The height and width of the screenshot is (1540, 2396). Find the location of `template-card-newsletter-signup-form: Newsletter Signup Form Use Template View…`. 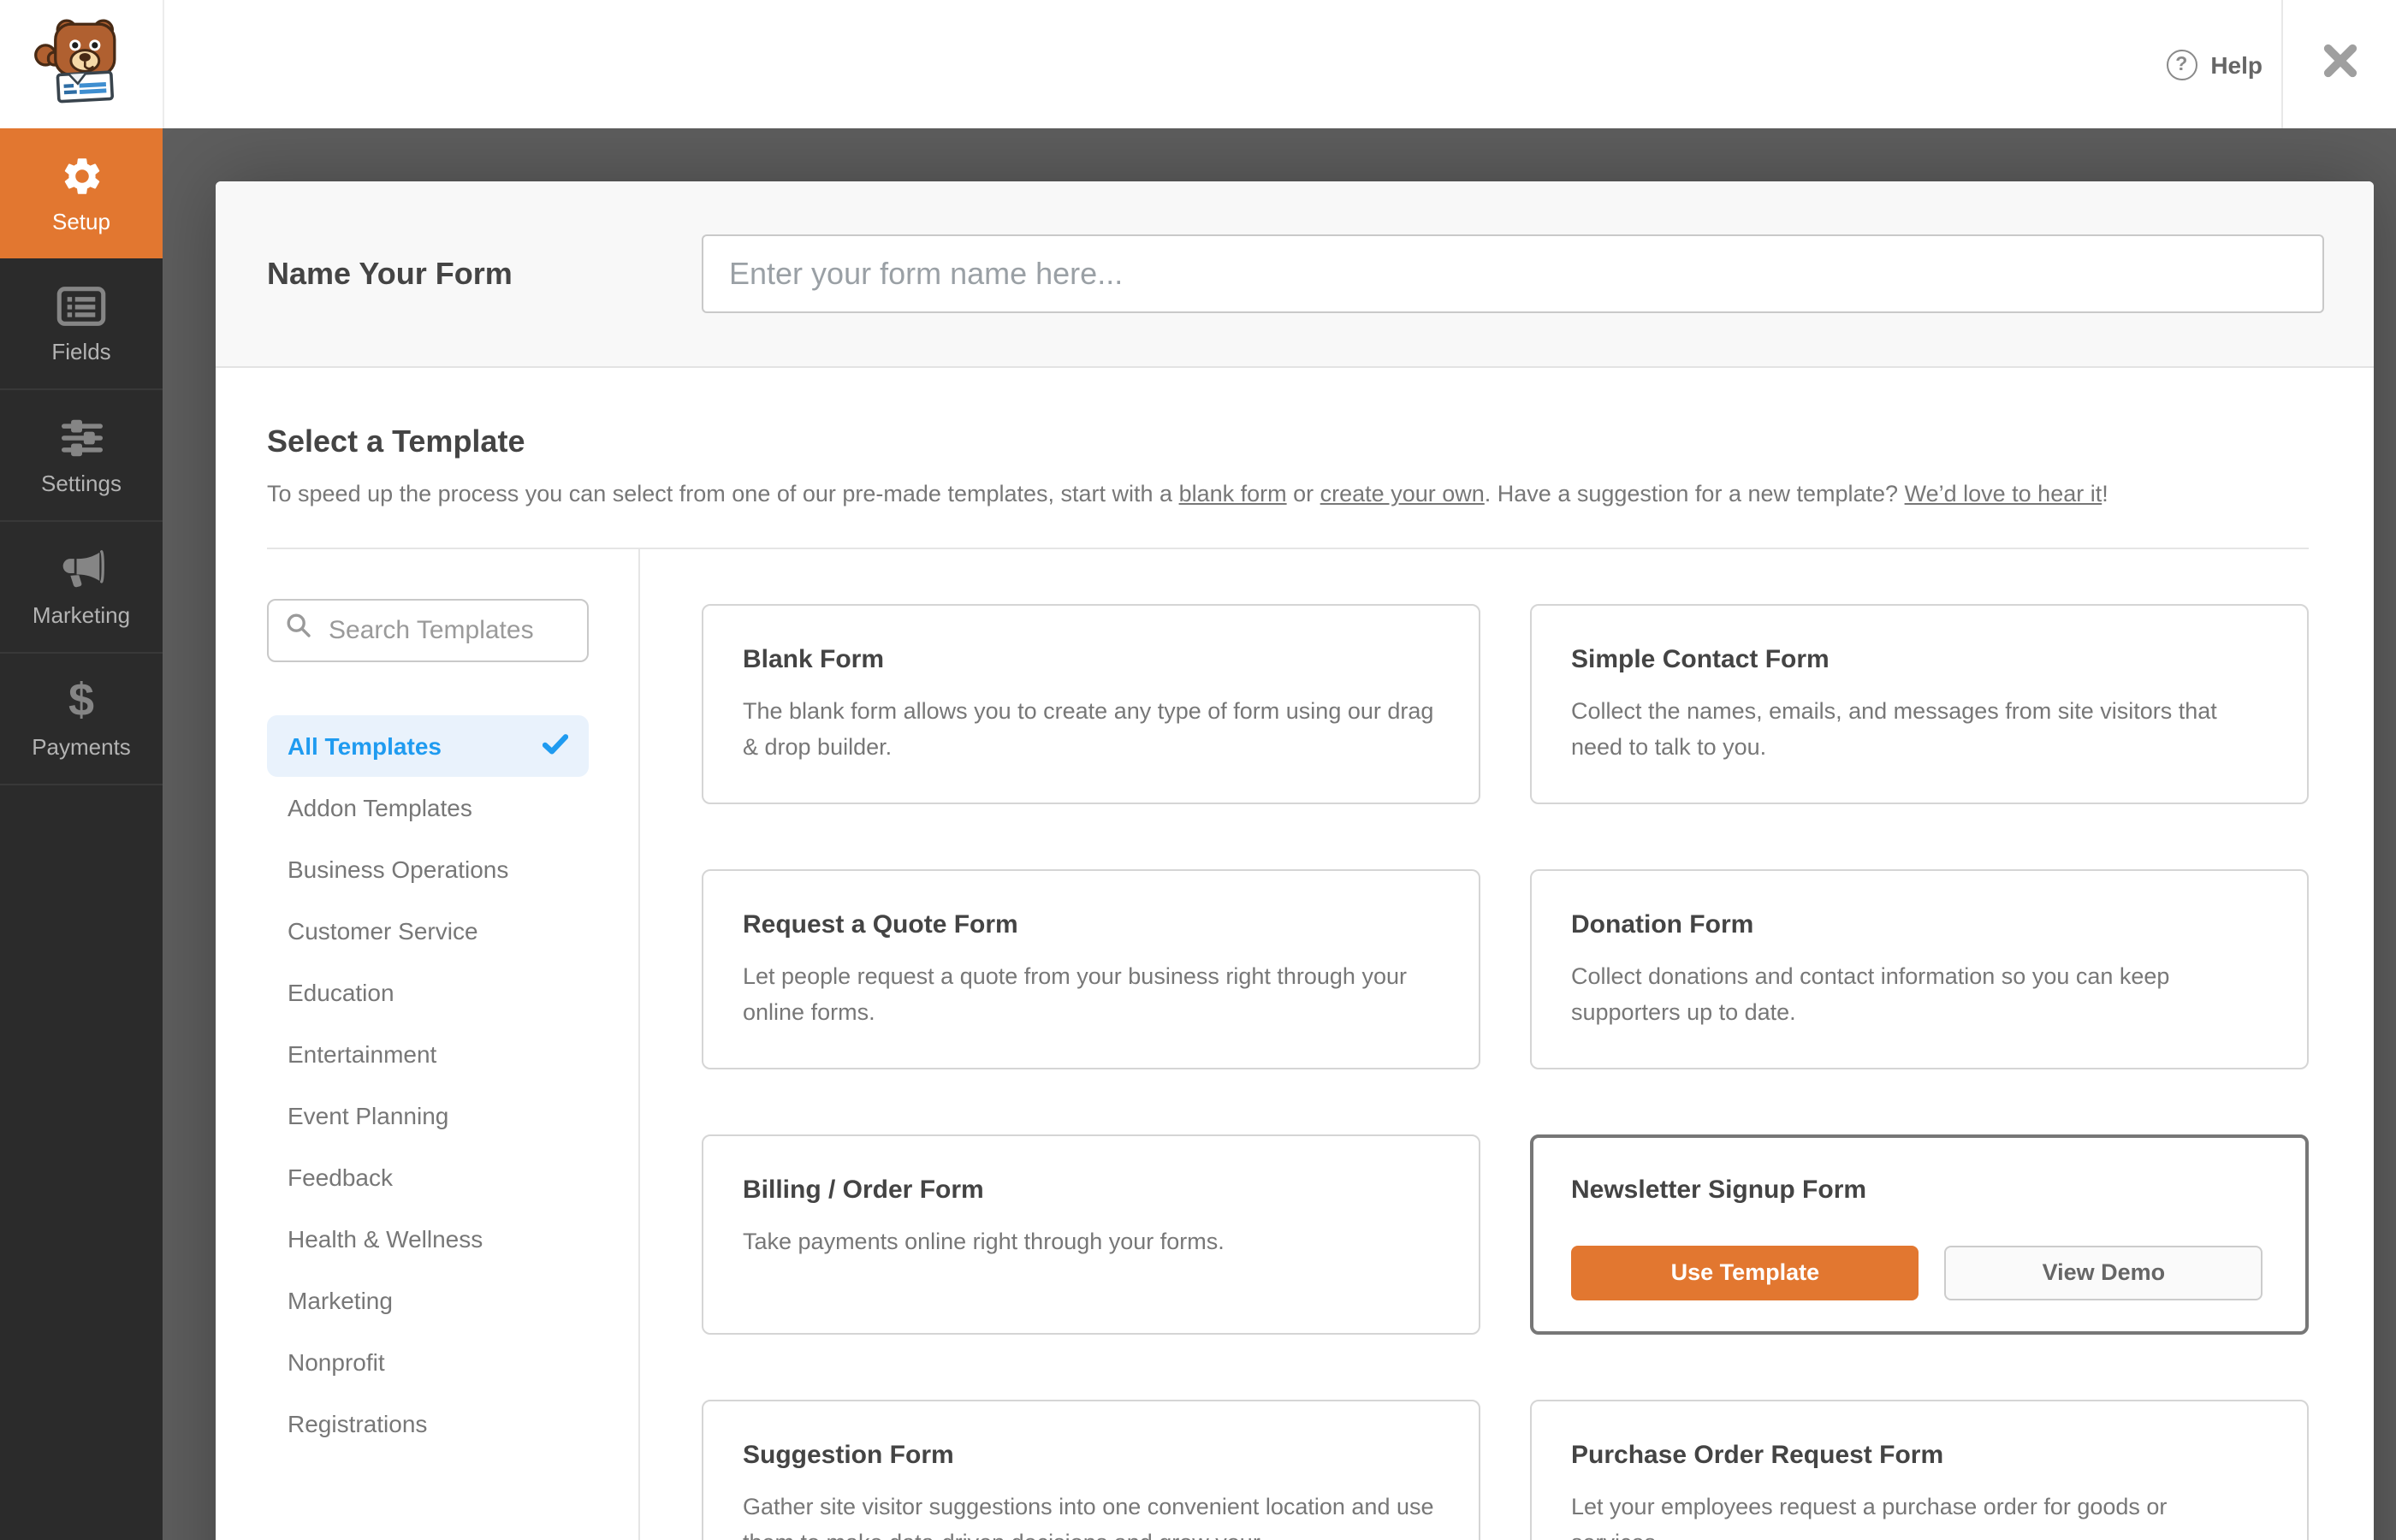

template-card-newsletter-signup-form: Newsletter Signup Form Use Template View… is located at coordinates (1920, 1234).